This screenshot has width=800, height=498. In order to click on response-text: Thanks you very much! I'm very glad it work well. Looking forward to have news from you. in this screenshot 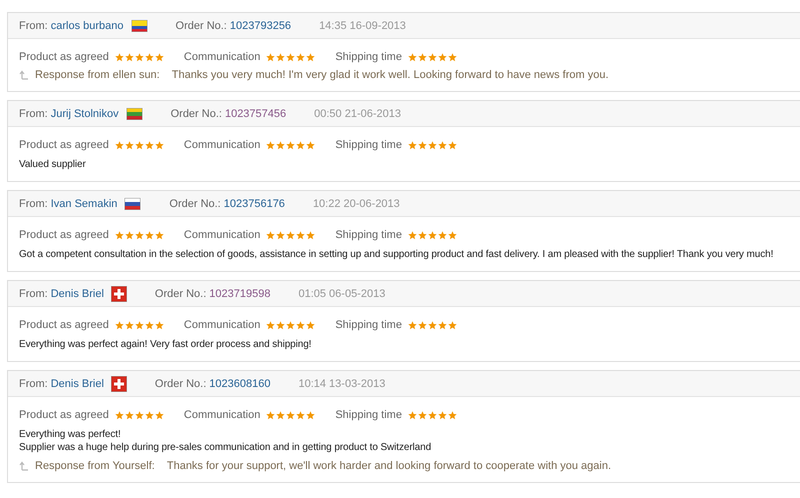, I will do `click(390, 75)`.